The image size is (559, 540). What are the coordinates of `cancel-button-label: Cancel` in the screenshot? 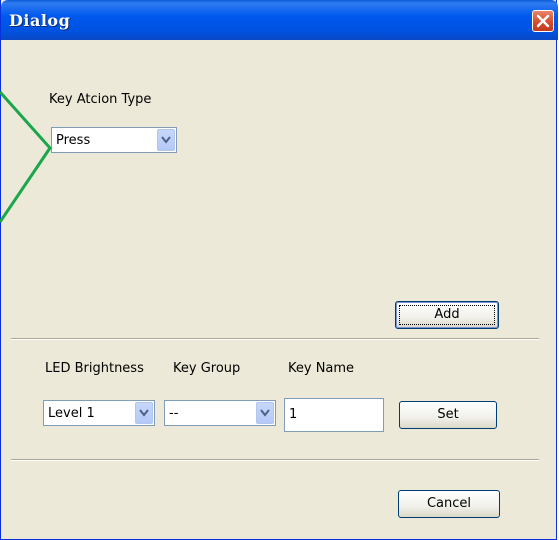 It's located at (449, 503).